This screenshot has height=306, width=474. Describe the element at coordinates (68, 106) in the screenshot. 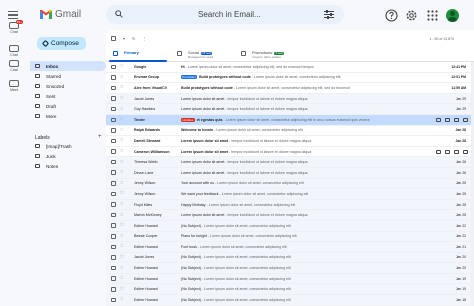

I see `nav-item-draft: Draft` at that location.